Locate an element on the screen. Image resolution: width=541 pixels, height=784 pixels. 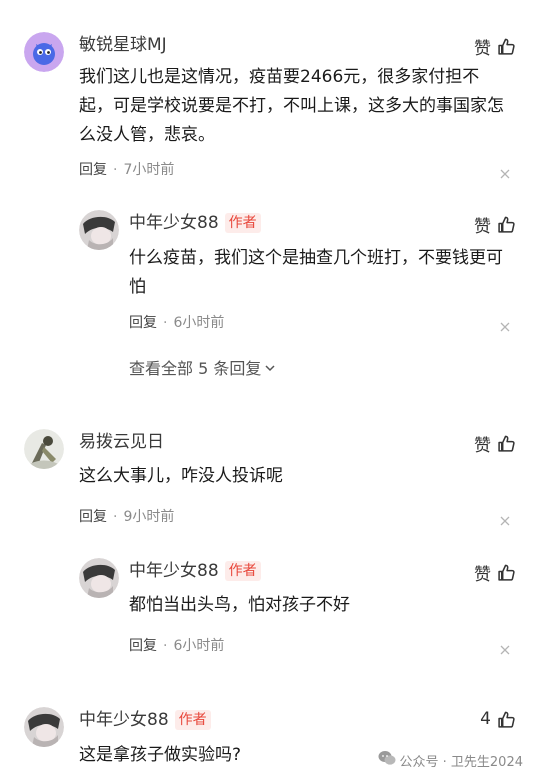
comment-text-line: 我们这儿也是这情况，疫苗要2466元，很多家付担不 is located at coordinates (279, 77).